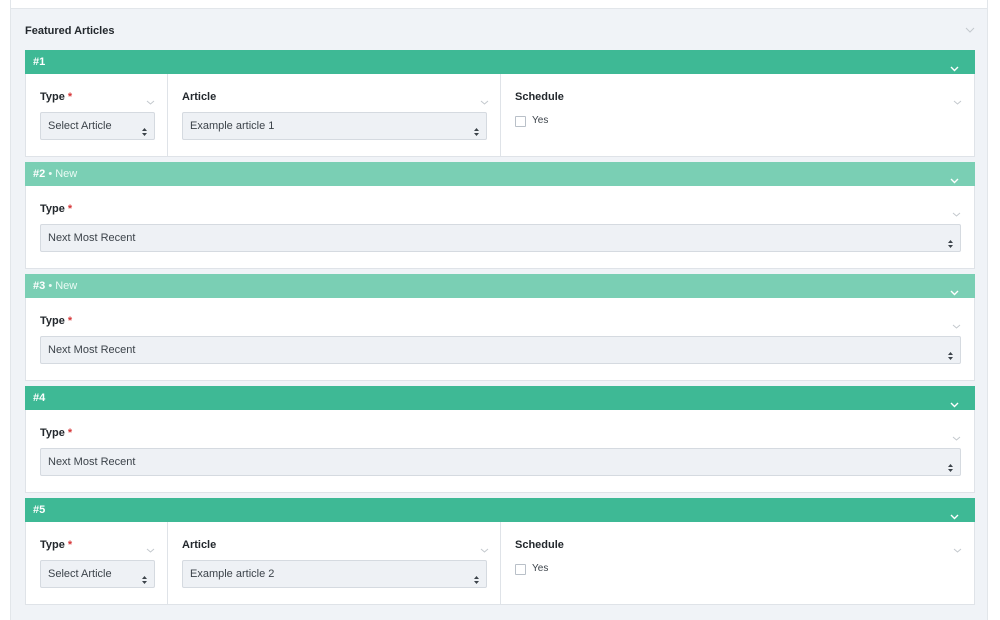 This screenshot has height=620, width=1000. What do you see at coordinates (70, 31) in the screenshot?
I see `section-title: Featured Articles` at bounding box center [70, 31].